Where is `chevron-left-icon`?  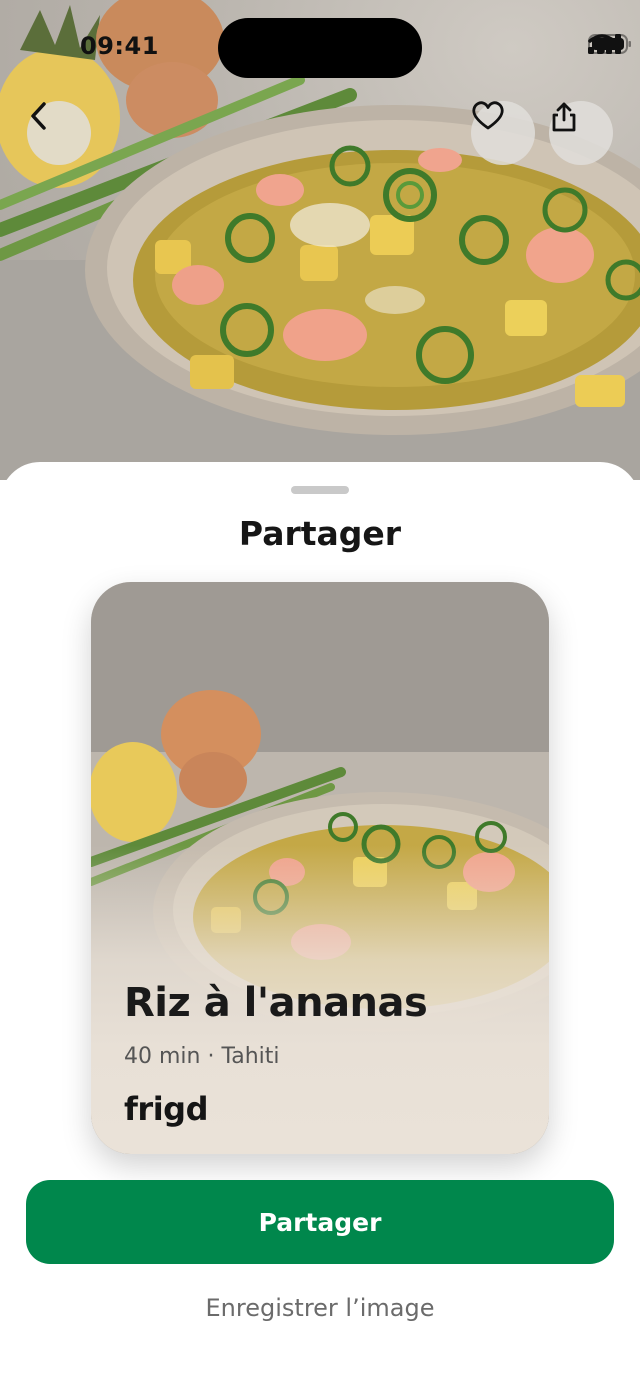 chevron-left-icon is located at coordinates (38, 116).